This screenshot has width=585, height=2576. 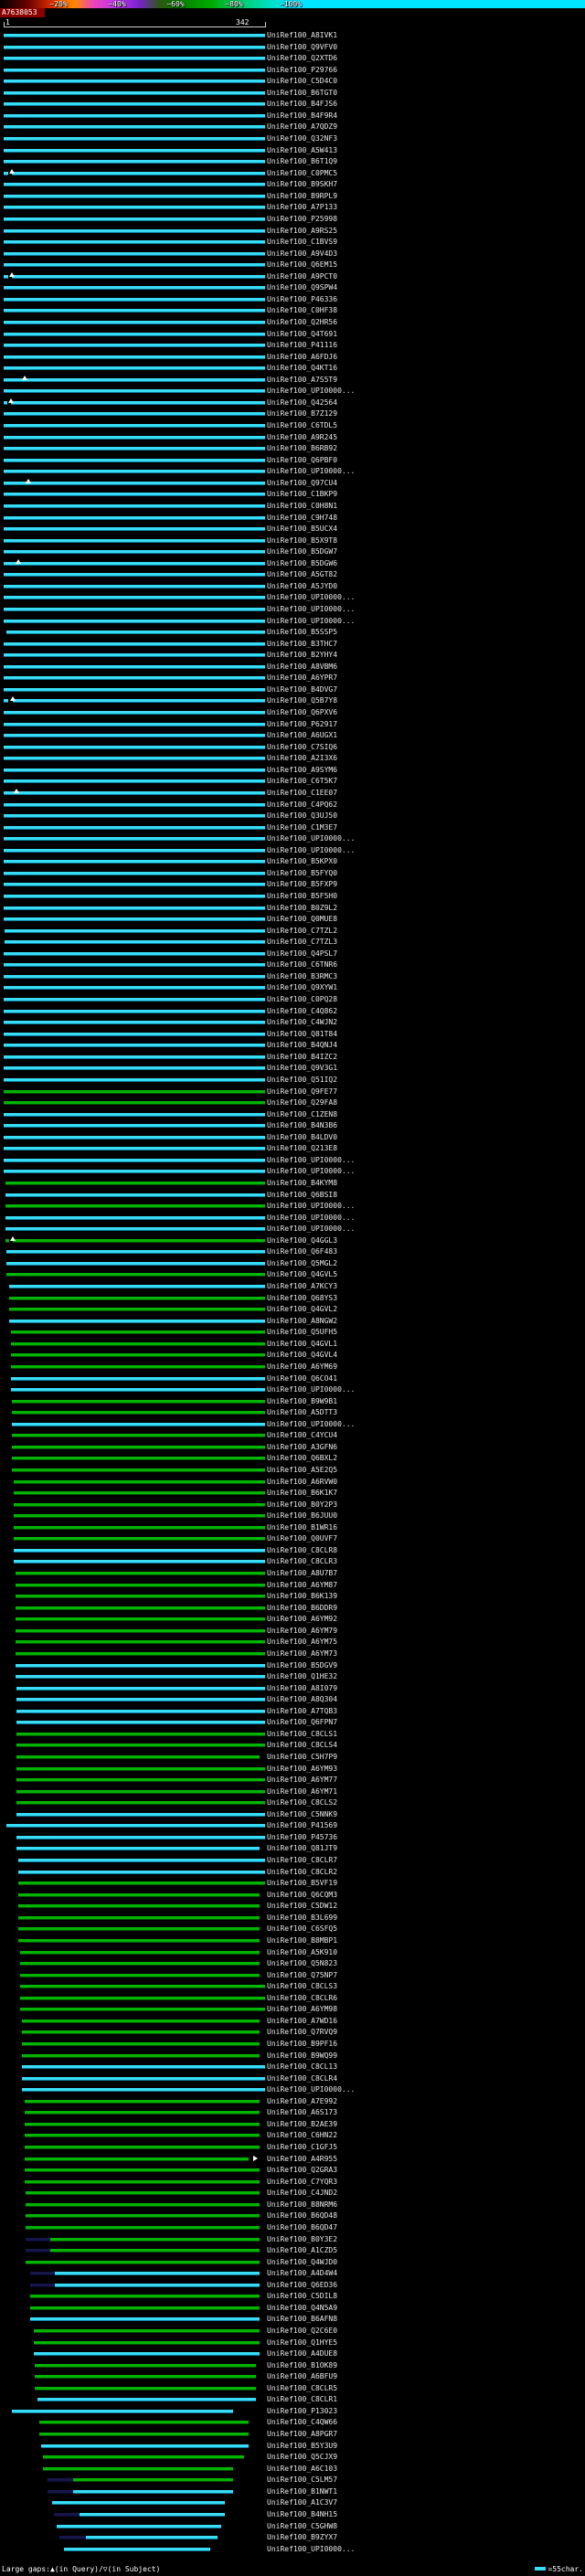 What do you see at coordinates (302, 1665) in the screenshot?
I see `hit-label: UniRef100_B5DGV9` at bounding box center [302, 1665].